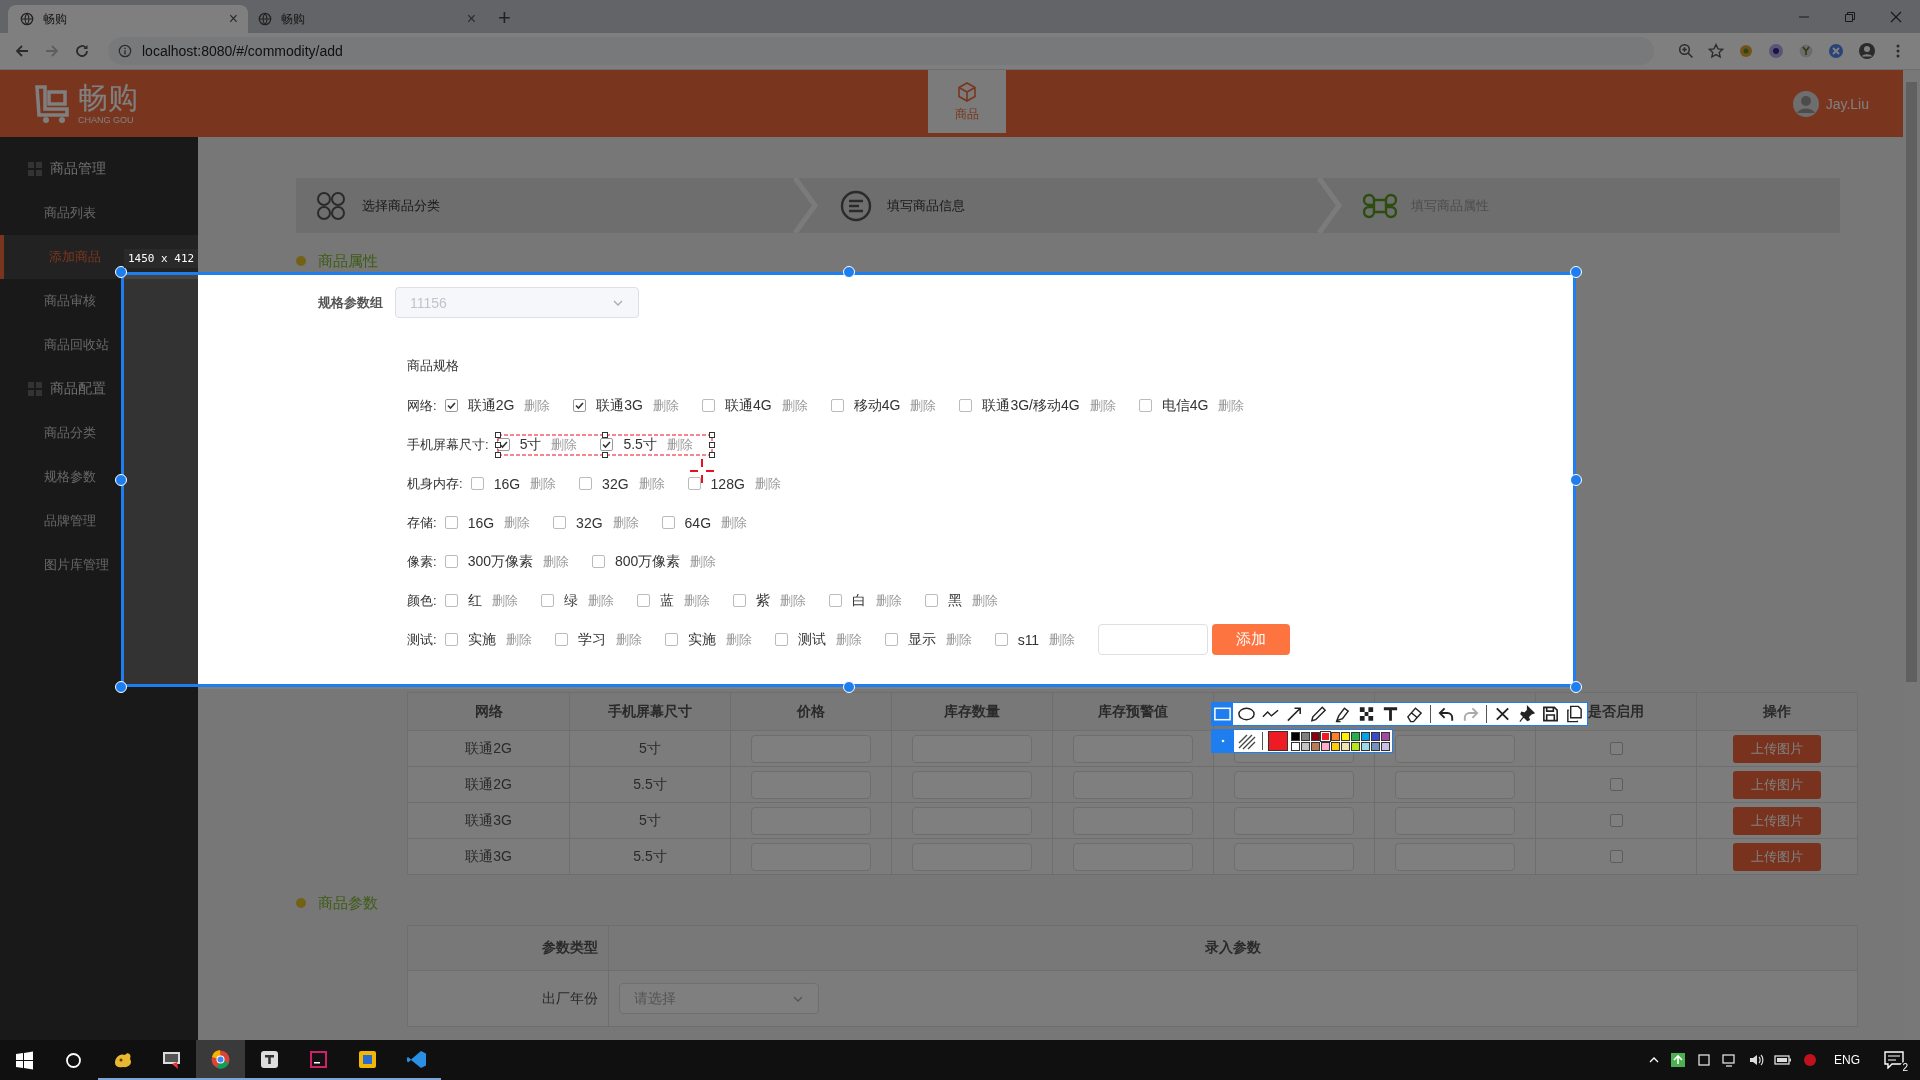 This screenshot has width=1920, height=1080. What do you see at coordinates (1810, 1060) in the screenshot?
I see `record-icon` at bounding box center [1810, 1060].